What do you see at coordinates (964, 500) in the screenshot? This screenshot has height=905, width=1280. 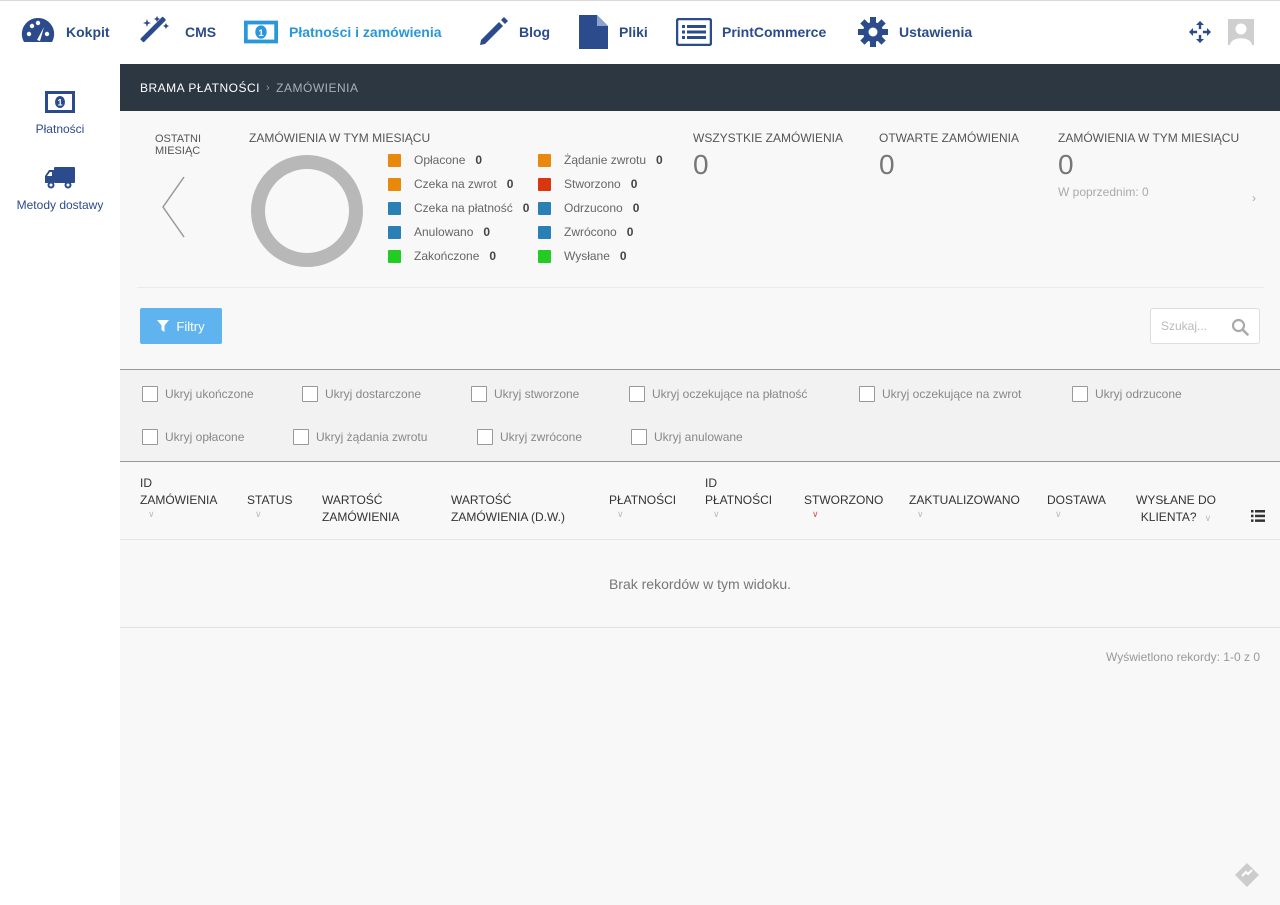 I see `column-header-line: ZAKTUALIZOWANO` at bounding box center [964, 500].